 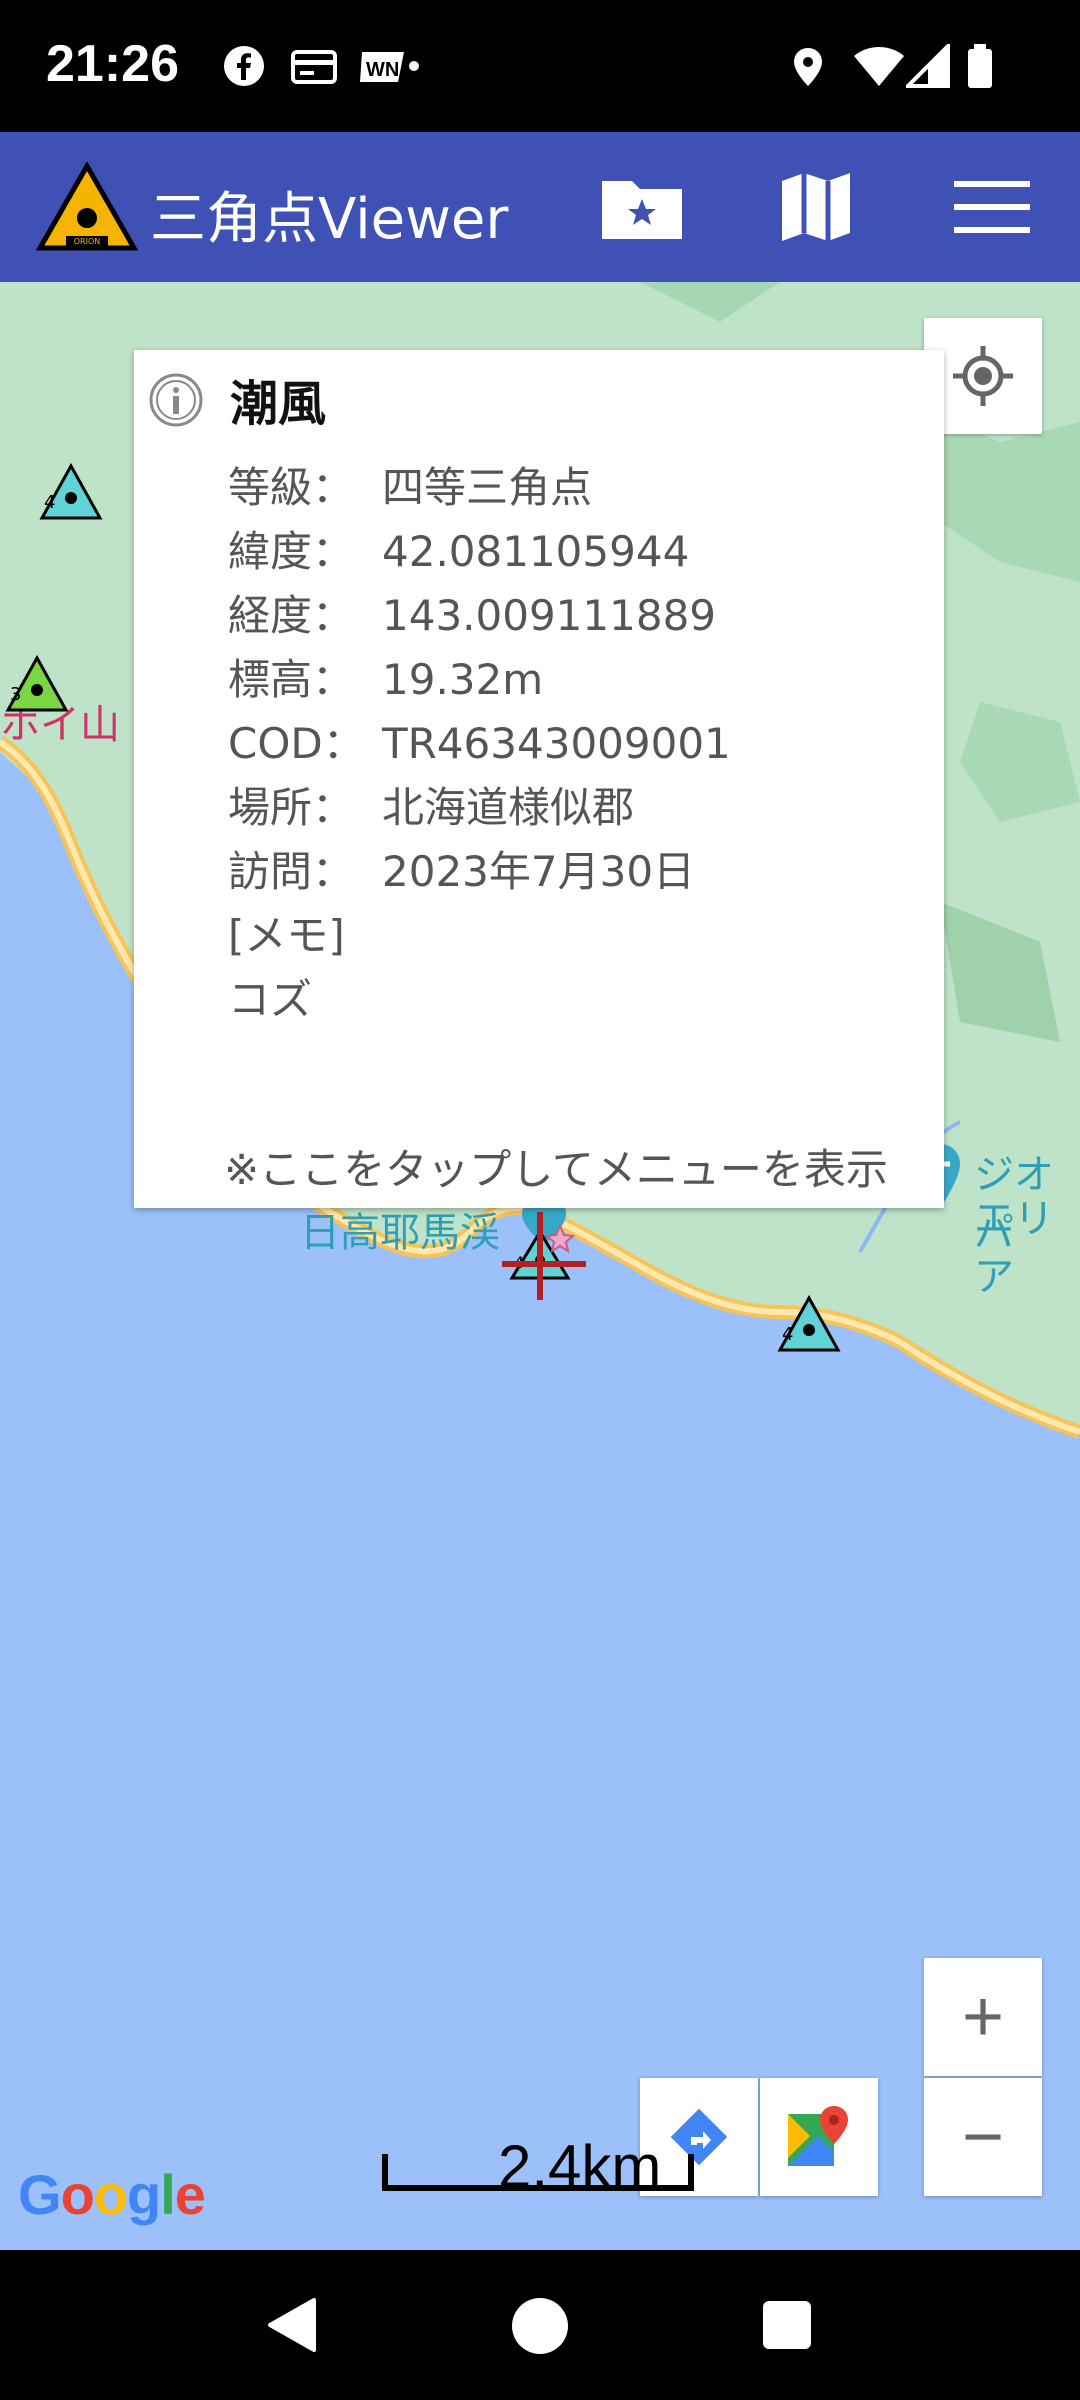 I want to click on info-value: 2023年7月30日, so click(x=539, y=871).